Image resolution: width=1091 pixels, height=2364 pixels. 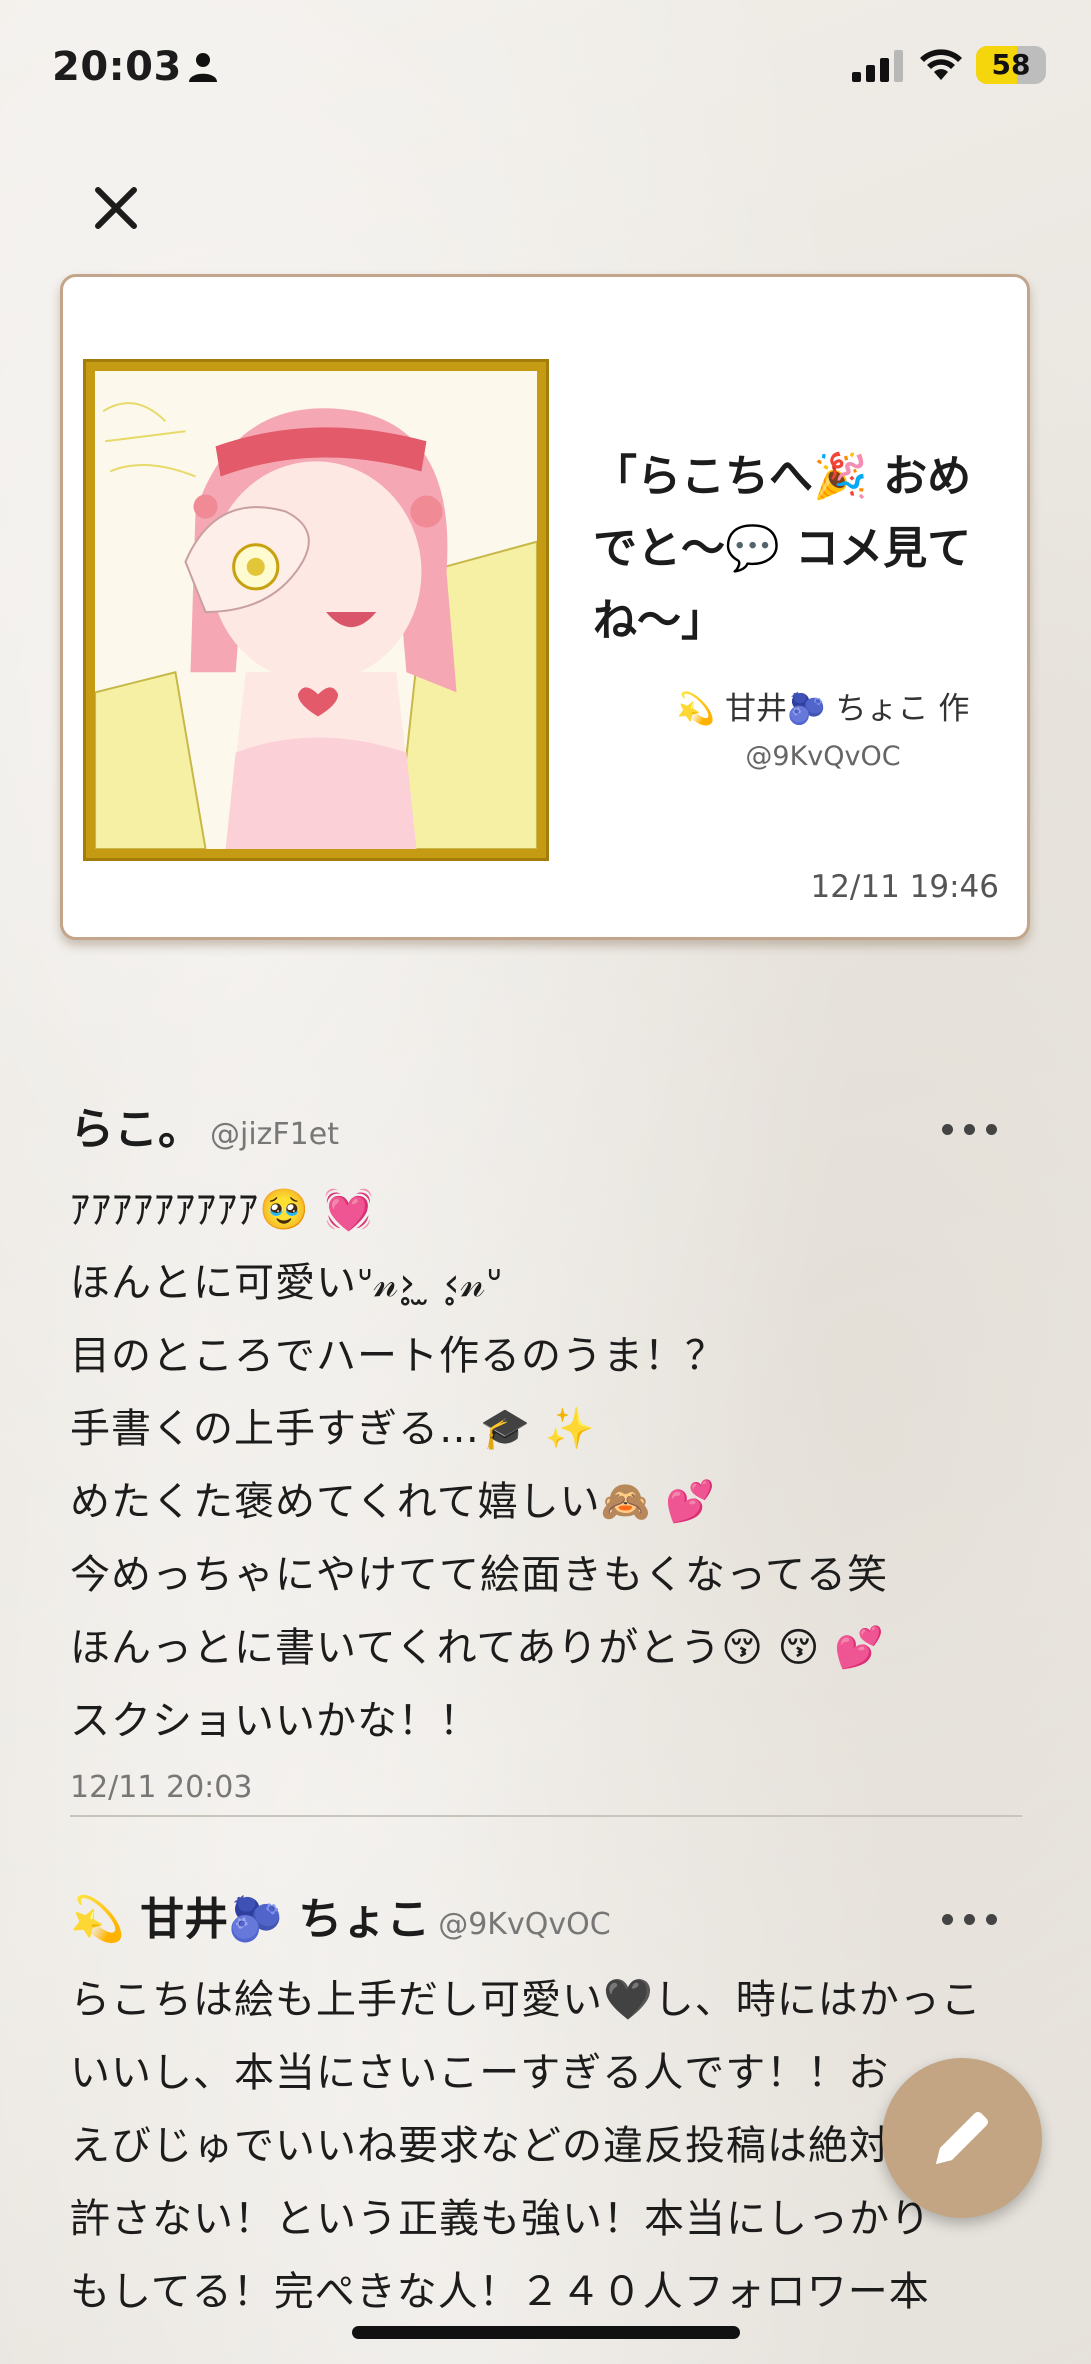 I want to click on status-time: 20:03, so click(x=117, y=67).